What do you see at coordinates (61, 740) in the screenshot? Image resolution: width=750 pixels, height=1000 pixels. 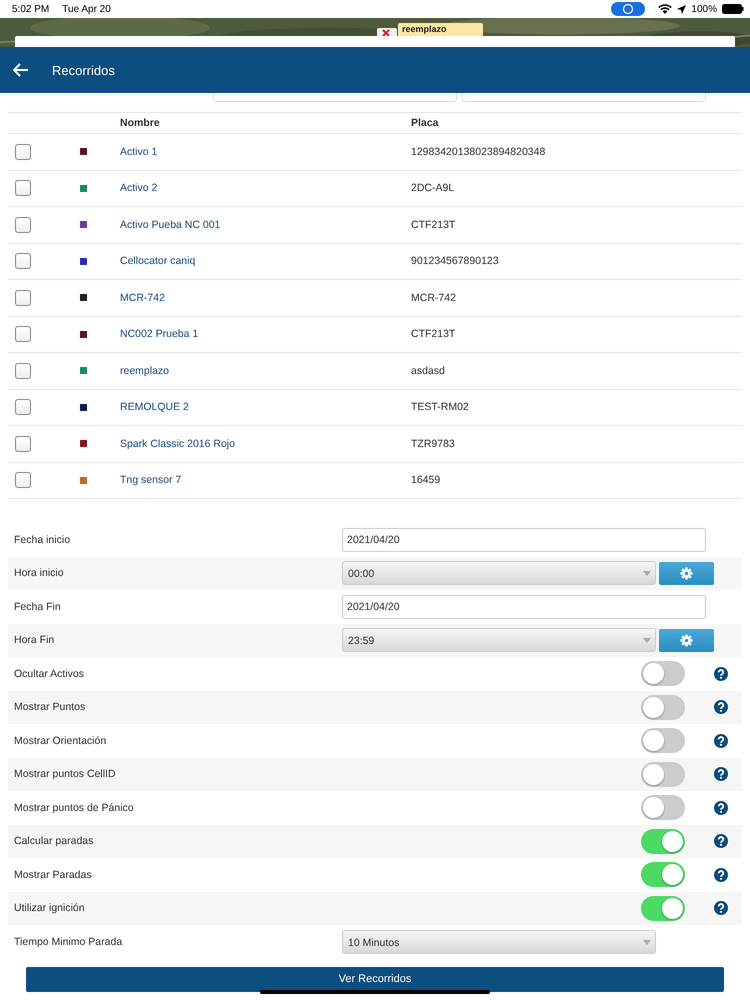 I see `field-label: Mostrar Orientación` at bounding box center [61, 740].